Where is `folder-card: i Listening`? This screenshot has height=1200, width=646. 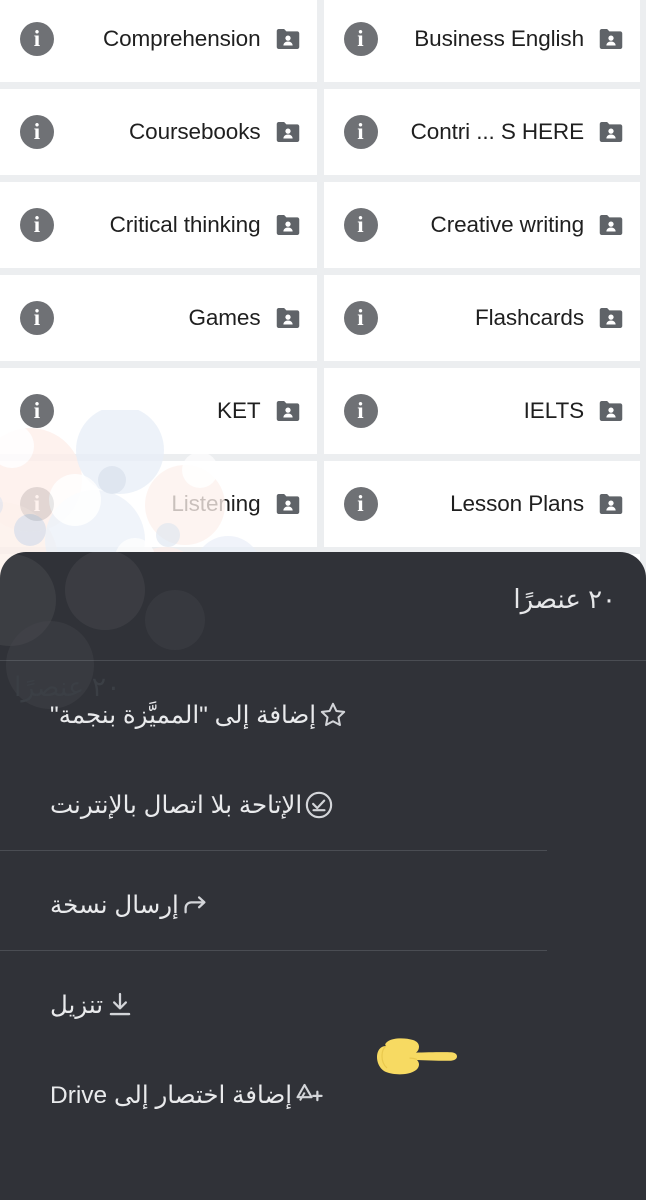 folder-card: i Listening is located at coordinates (158, 504).